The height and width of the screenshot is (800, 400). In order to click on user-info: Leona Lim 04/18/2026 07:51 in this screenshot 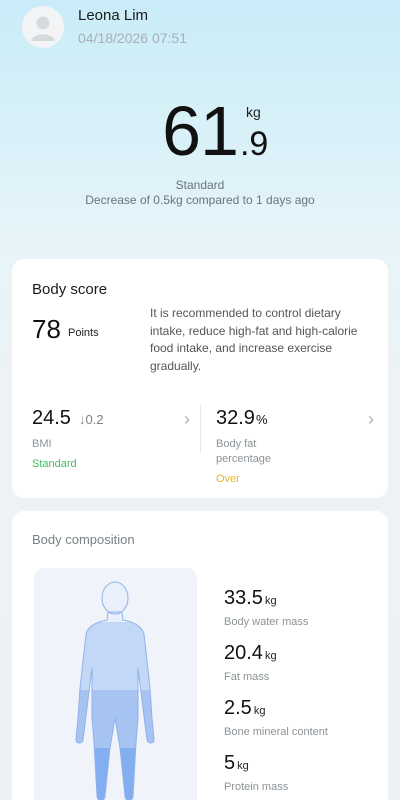, I will do `click(132, 27)`.